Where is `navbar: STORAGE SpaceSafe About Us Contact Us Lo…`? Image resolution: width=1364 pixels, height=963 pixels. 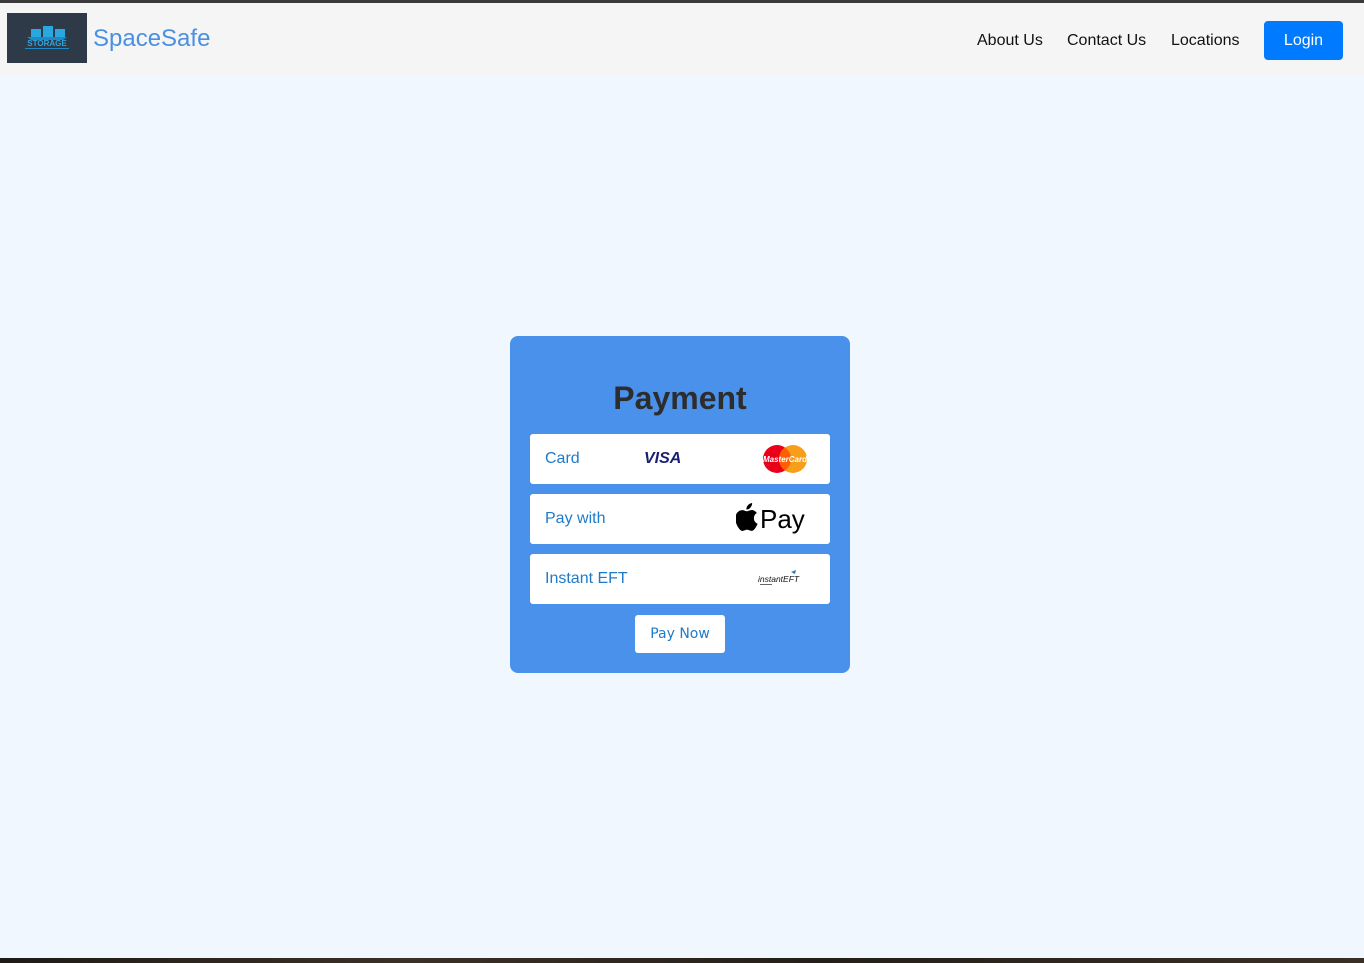 navbar: STORAGE SpaceSafe About Us Contact Us Lo… is located at coordinates (682, 39).